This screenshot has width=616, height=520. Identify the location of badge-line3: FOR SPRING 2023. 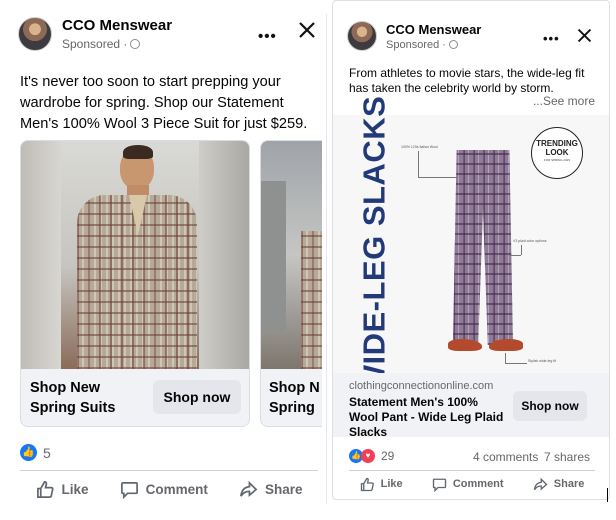
(557, 160).